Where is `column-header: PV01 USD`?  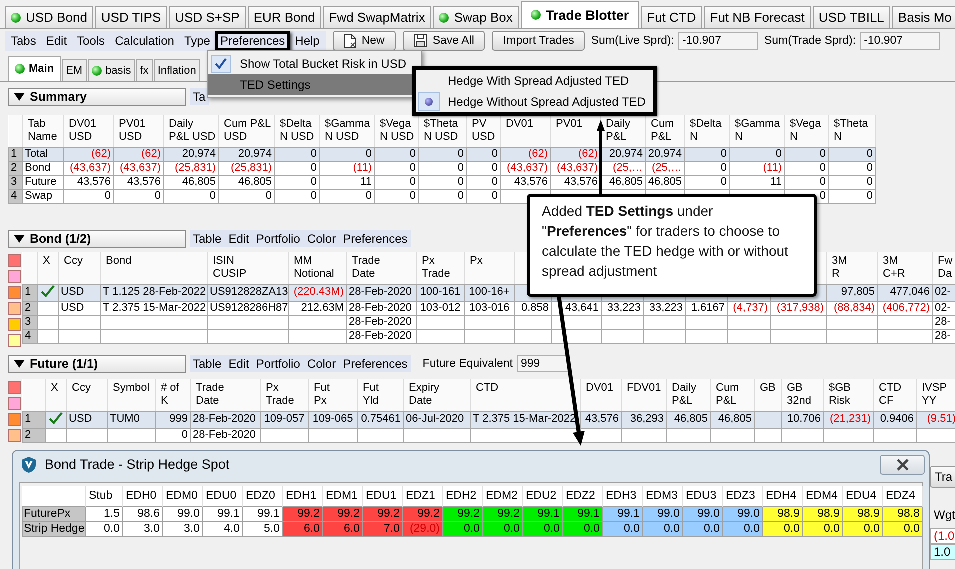
column-header: PV01 USD is located at coordinates (139, 131).